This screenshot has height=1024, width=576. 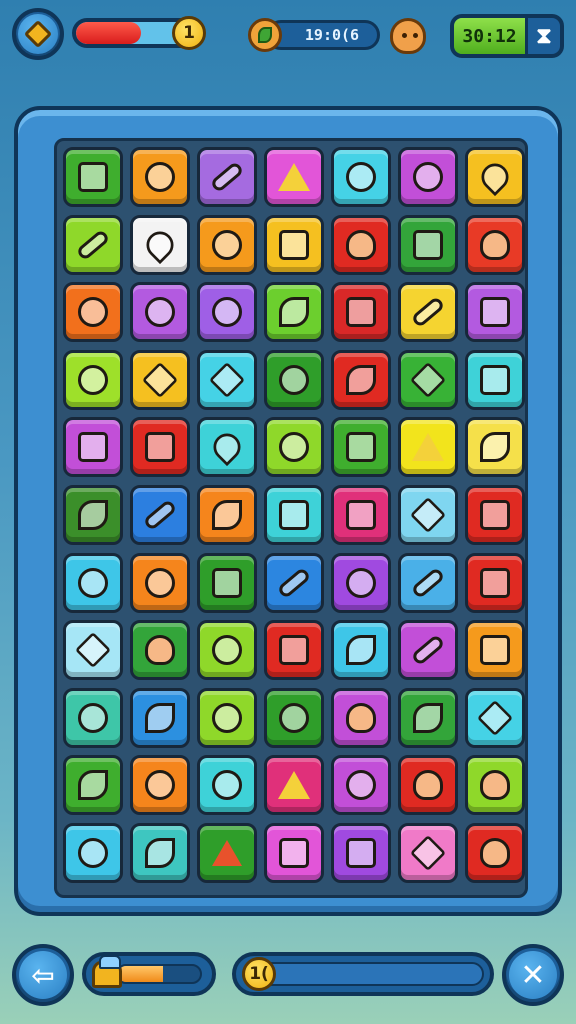 I want to click on back-button: ⇦, so click(x=43, y=975).